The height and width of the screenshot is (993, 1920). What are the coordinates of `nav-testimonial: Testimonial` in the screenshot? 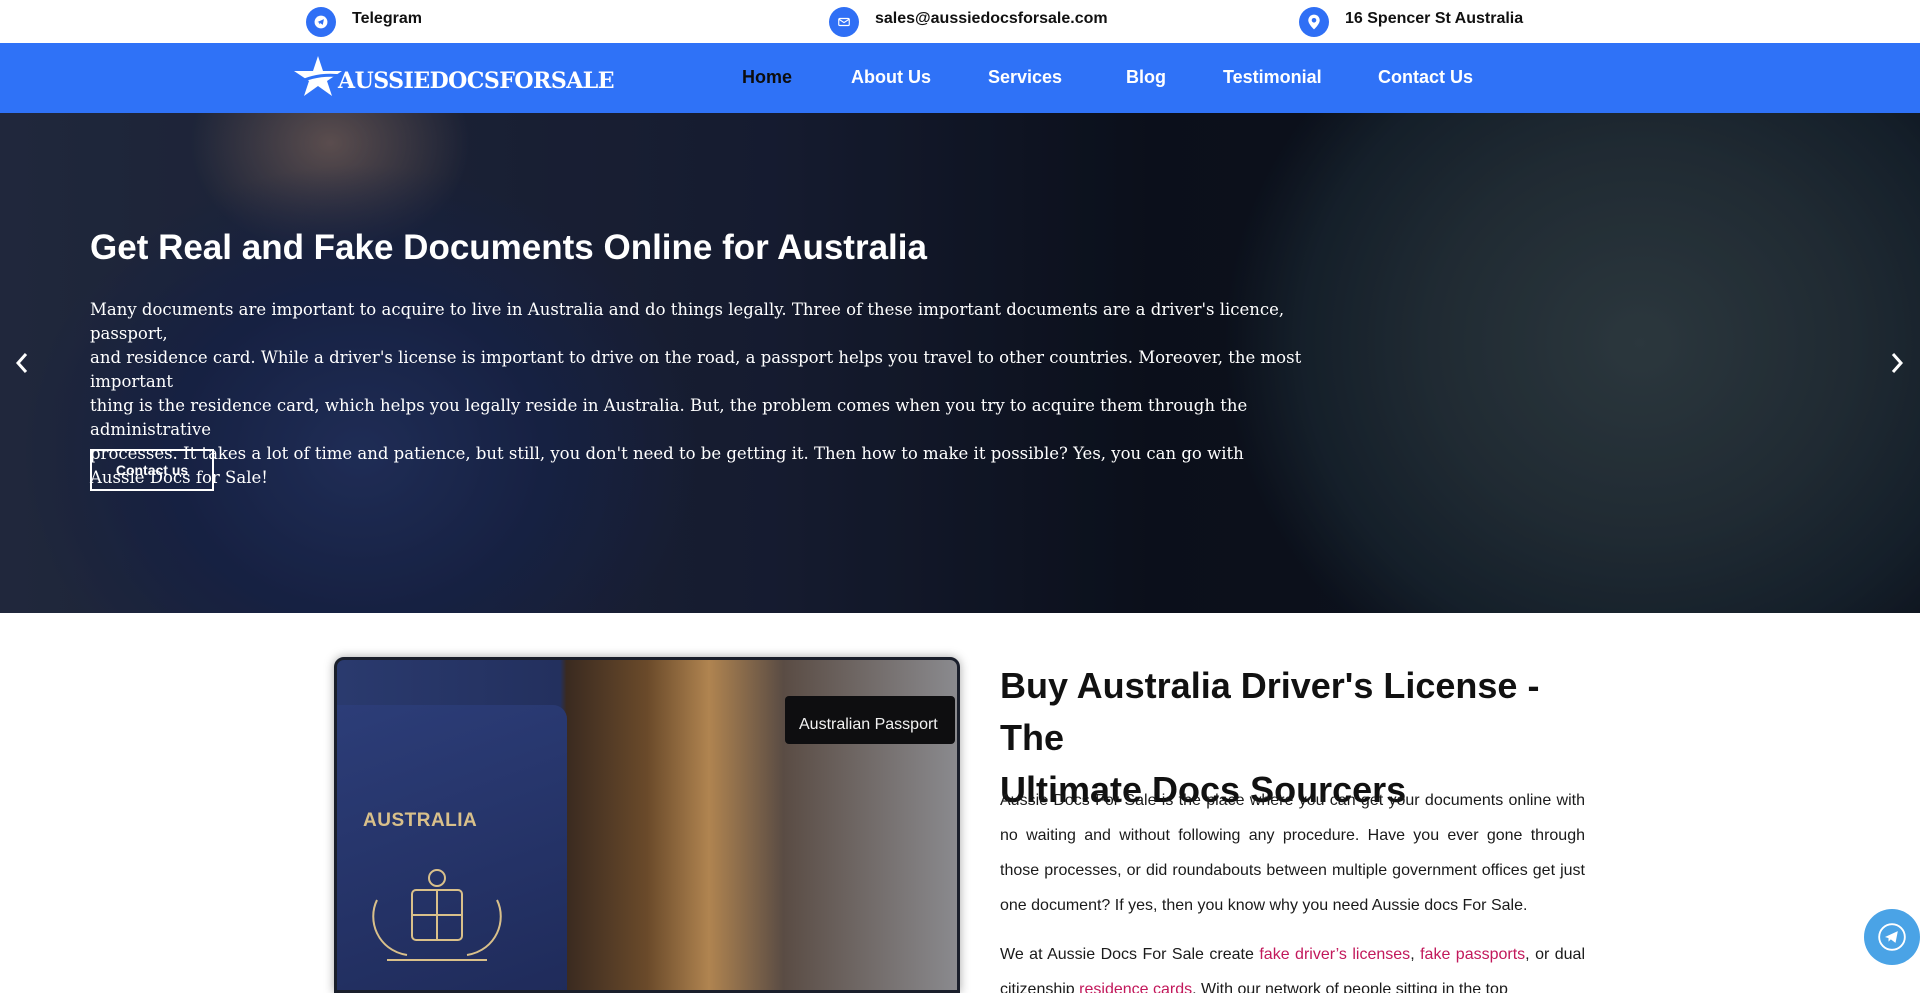 It's located at (1272, 77).